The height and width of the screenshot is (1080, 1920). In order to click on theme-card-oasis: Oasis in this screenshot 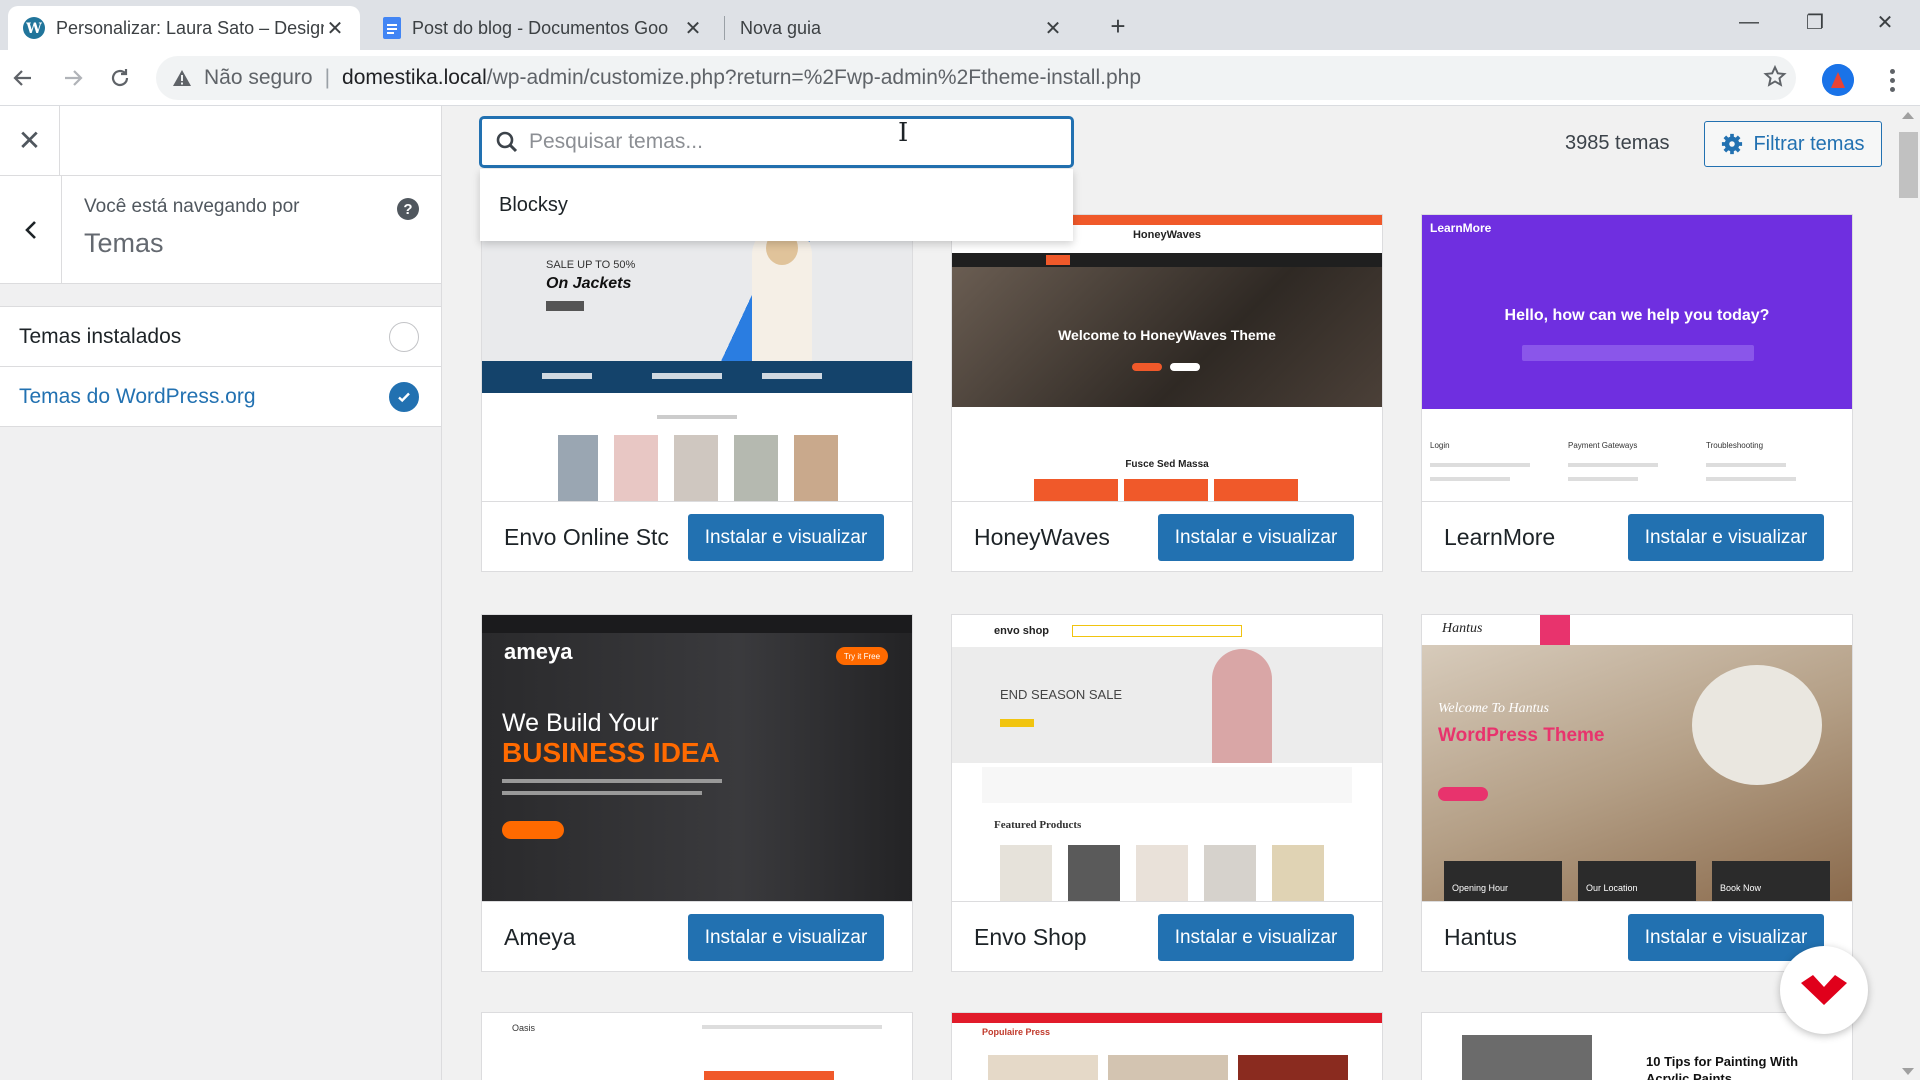, I will do `click(697, 1046)`.